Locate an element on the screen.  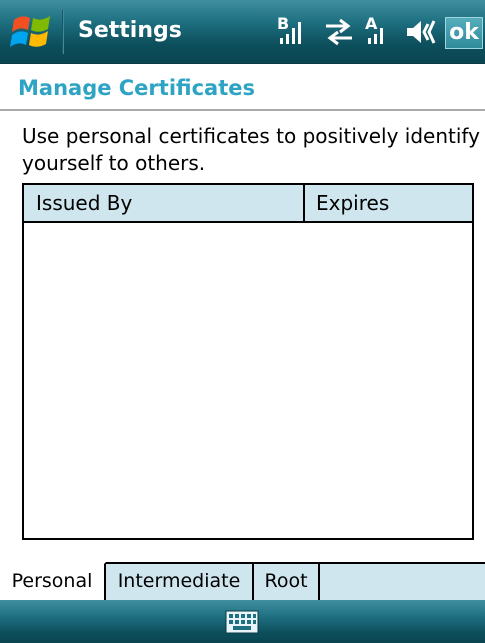
title-separator is located at coordinates (63, 32).